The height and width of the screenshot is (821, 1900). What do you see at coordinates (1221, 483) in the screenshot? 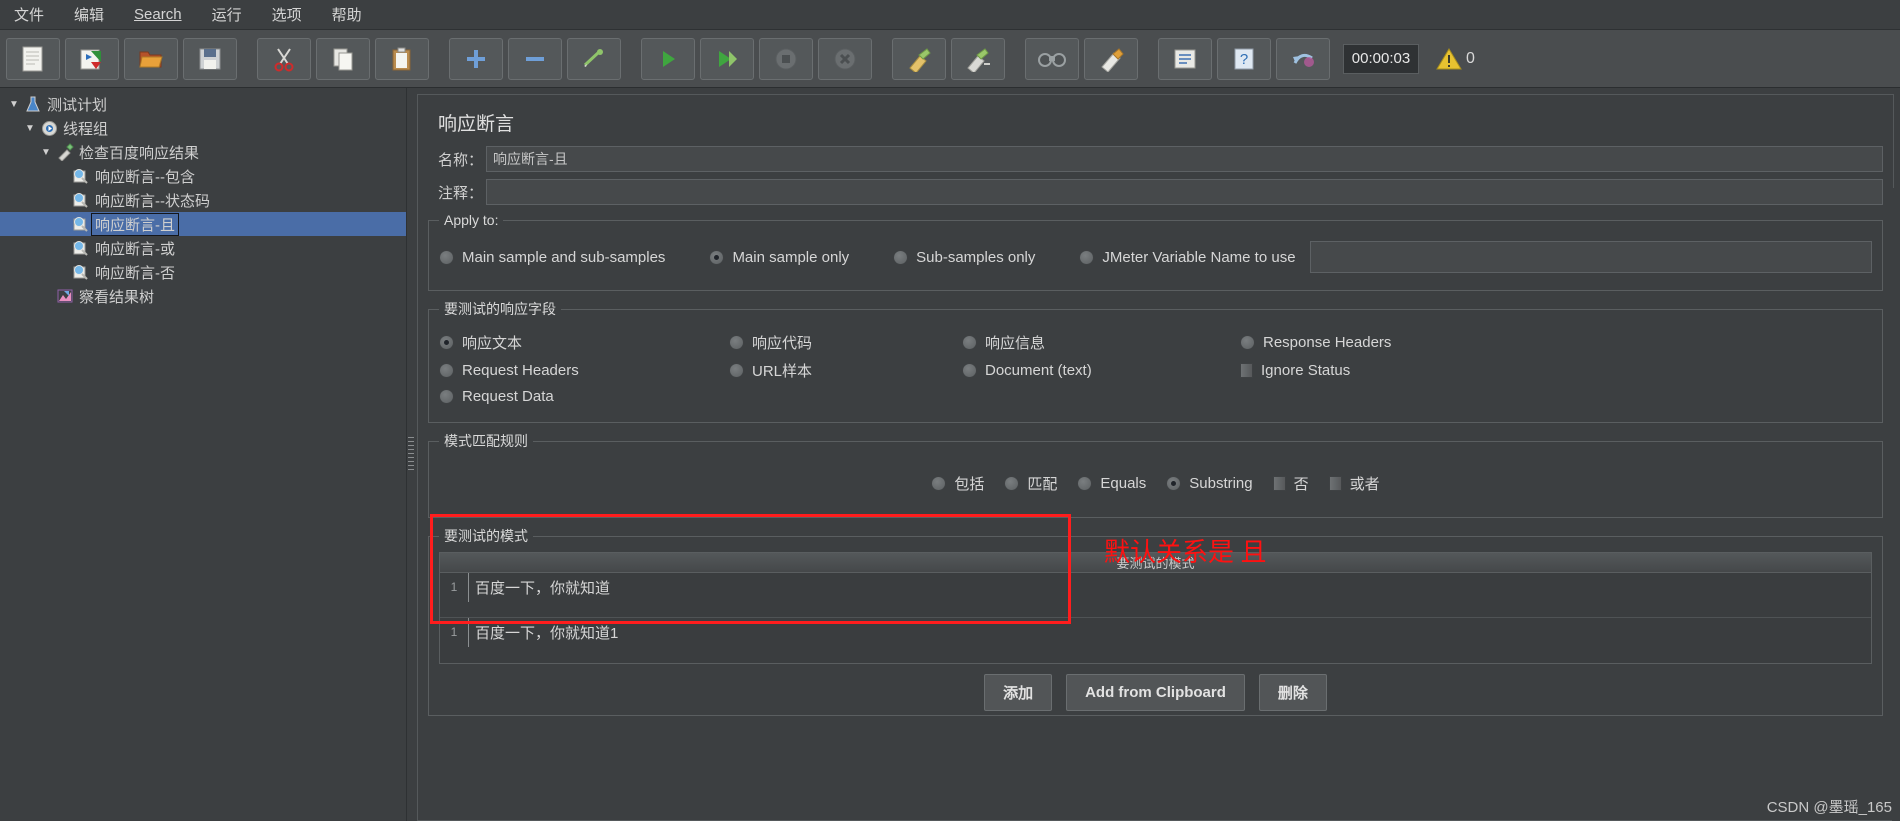
I see `radio-label: Substring` at bounding box center [1221, 483].